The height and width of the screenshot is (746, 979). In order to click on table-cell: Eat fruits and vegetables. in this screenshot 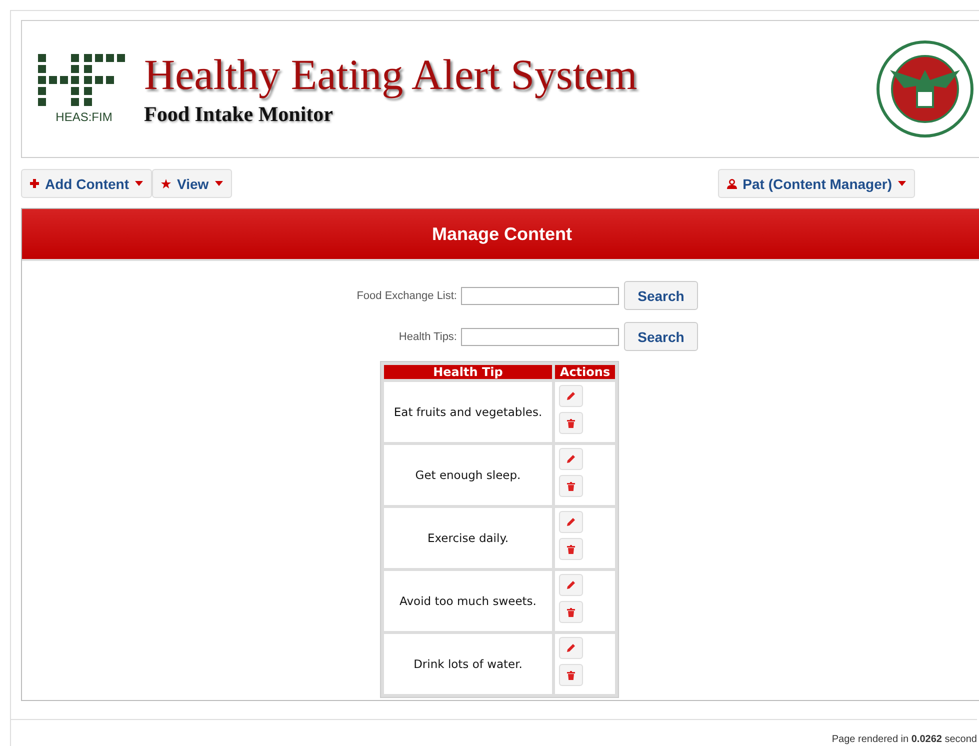, I will do `click(468, 412)`.